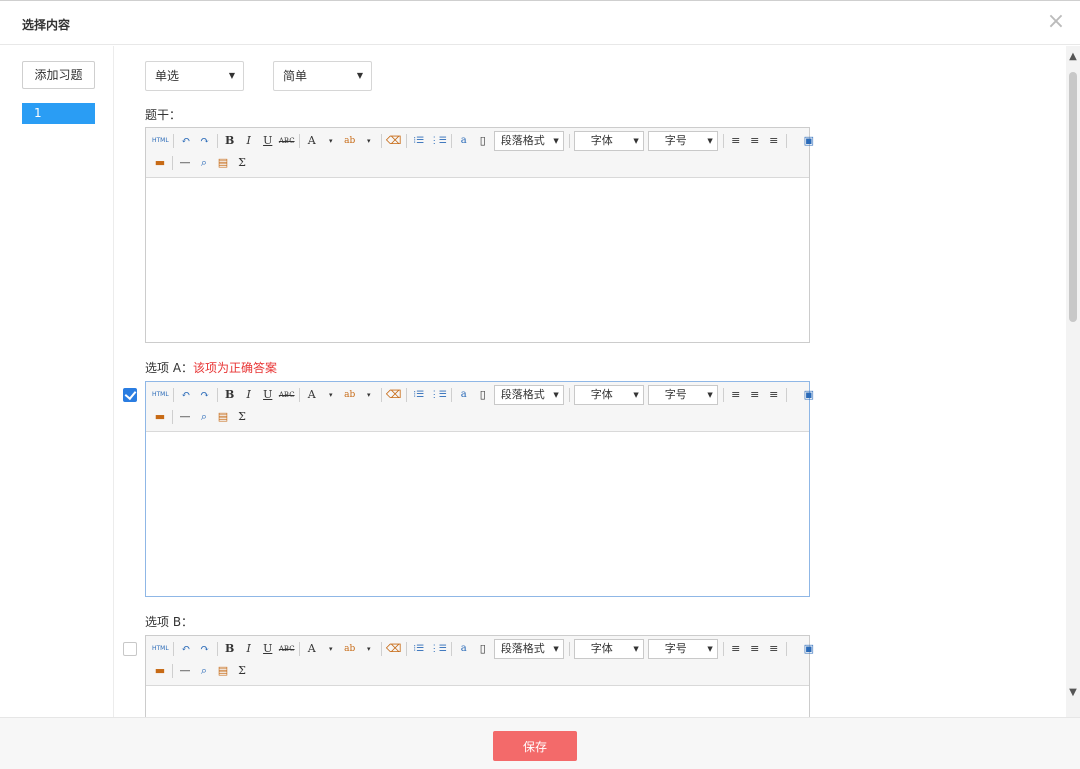 Image resolution: width=1080 pixels, height=769 pixels. Describe the element at coordinates (477, 260) in the screenshot. I see `stem-content-area` at that location.